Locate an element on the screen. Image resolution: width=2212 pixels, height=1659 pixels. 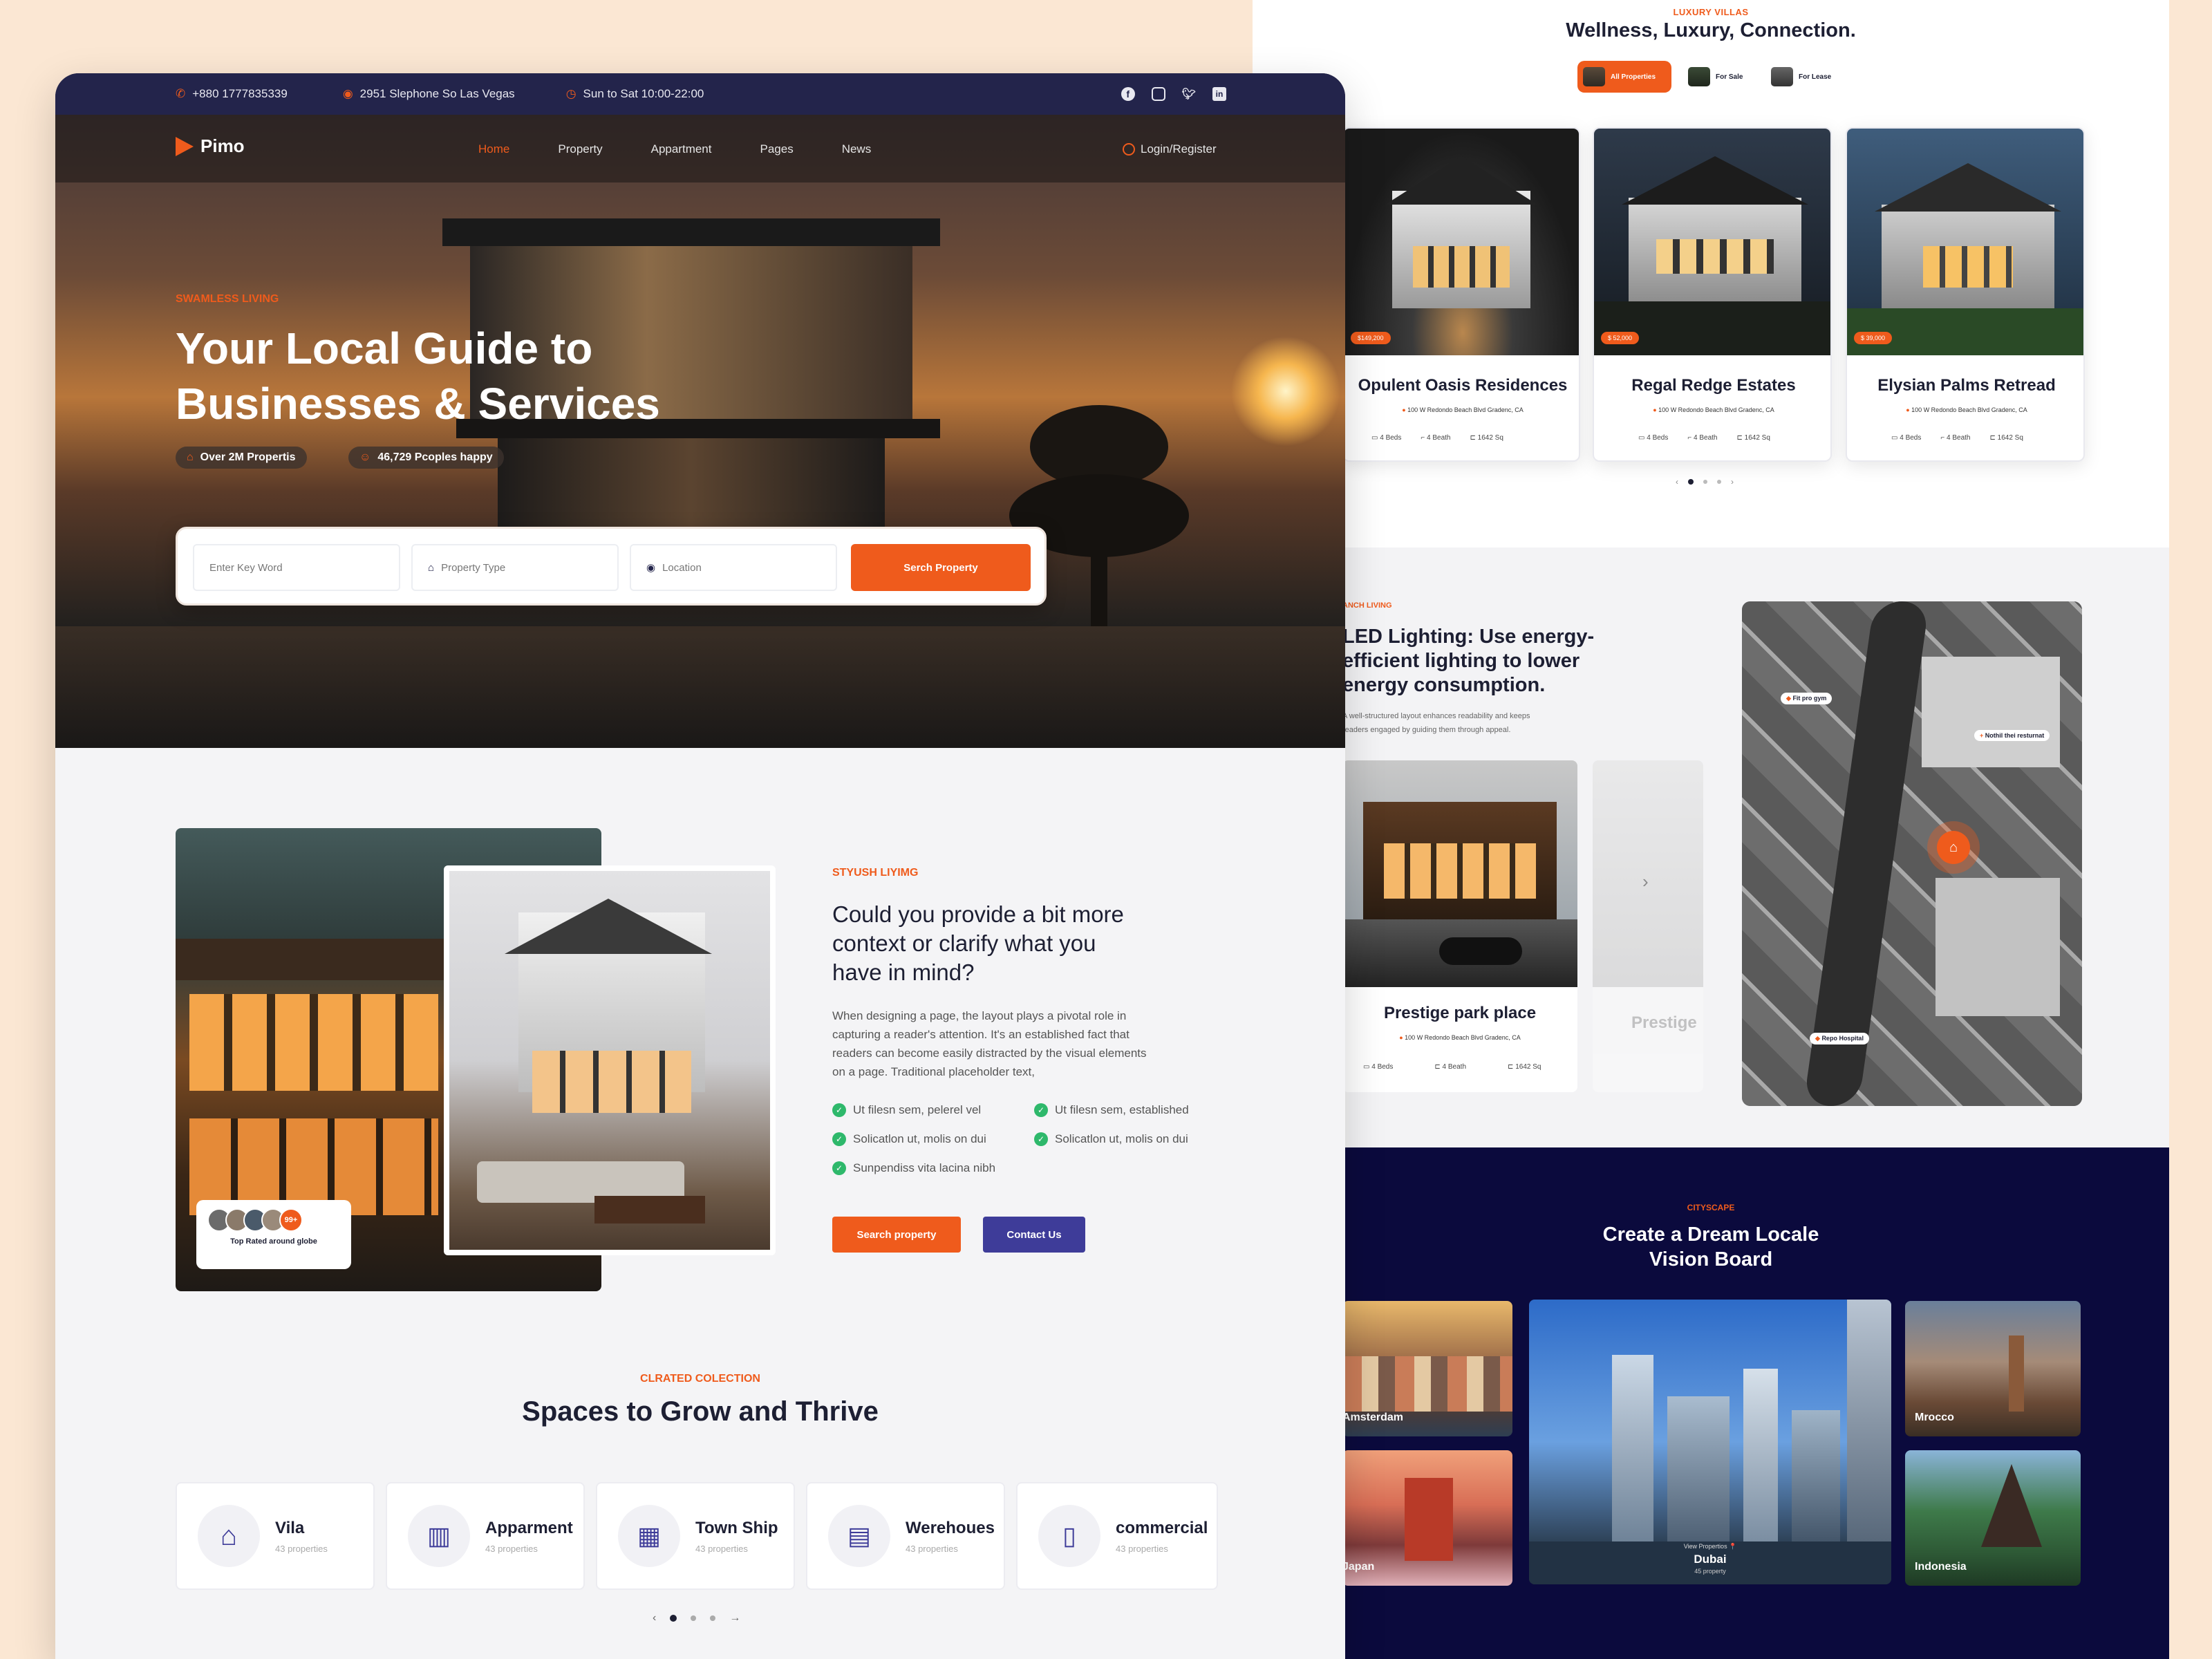
city-card-morocco: Mrocco is located at coordinates (1993, 1368).